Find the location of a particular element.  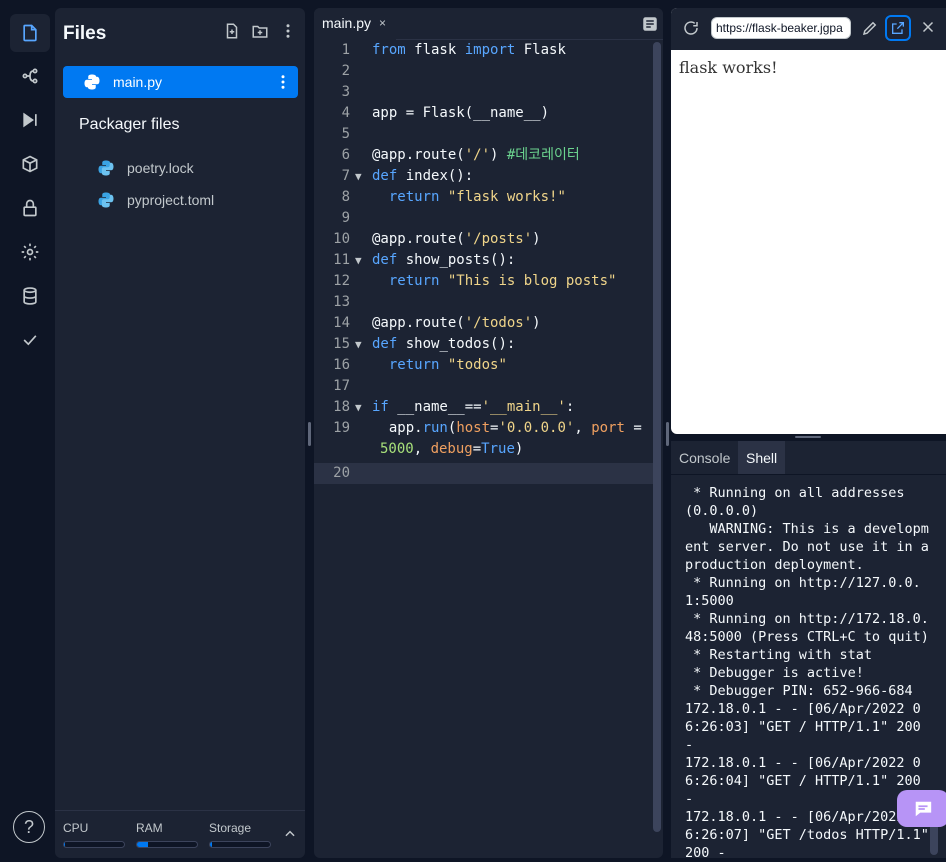

file-name: main.py is located at coordinates (138, 82).